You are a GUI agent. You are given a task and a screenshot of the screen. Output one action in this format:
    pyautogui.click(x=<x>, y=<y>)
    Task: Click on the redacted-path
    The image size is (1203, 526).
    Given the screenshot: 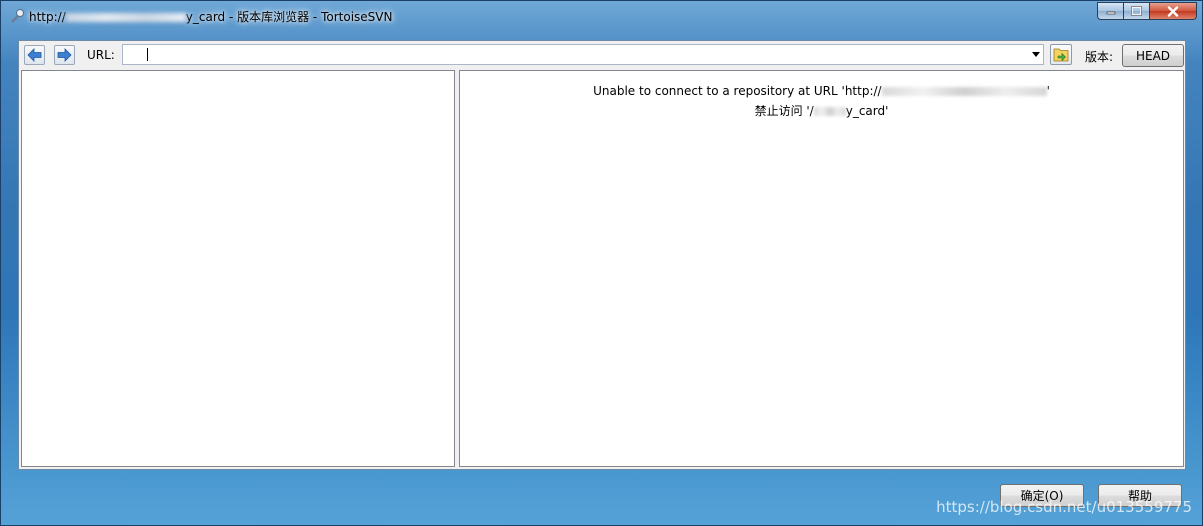 What is the action you would take?
    pyautogui.click(x=829, y=111)
    